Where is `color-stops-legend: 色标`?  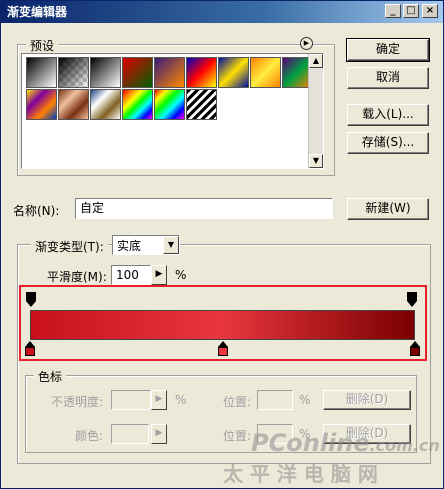 color-stops-legend: 色标 is located at coordinates (50, 376).